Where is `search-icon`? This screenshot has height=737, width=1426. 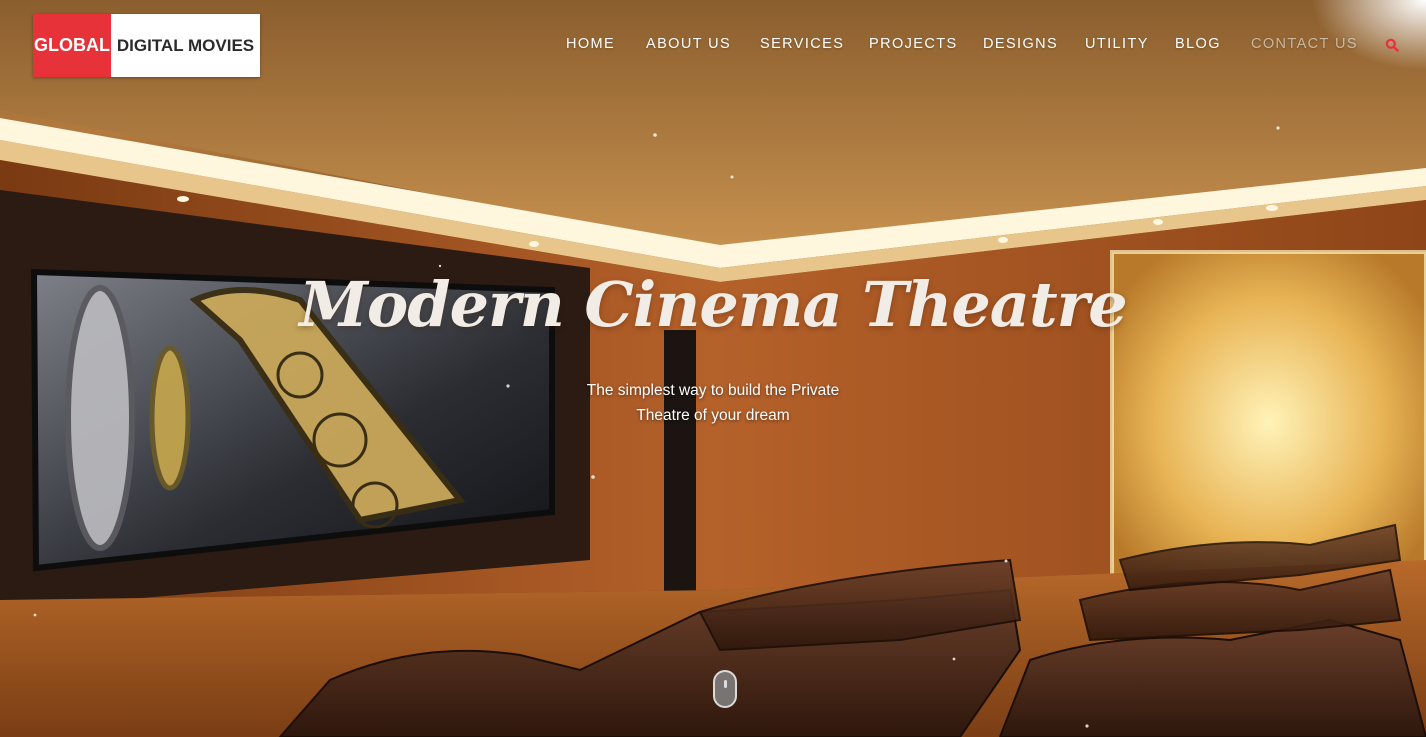
search-icon is located at coordinates (1392, 45).